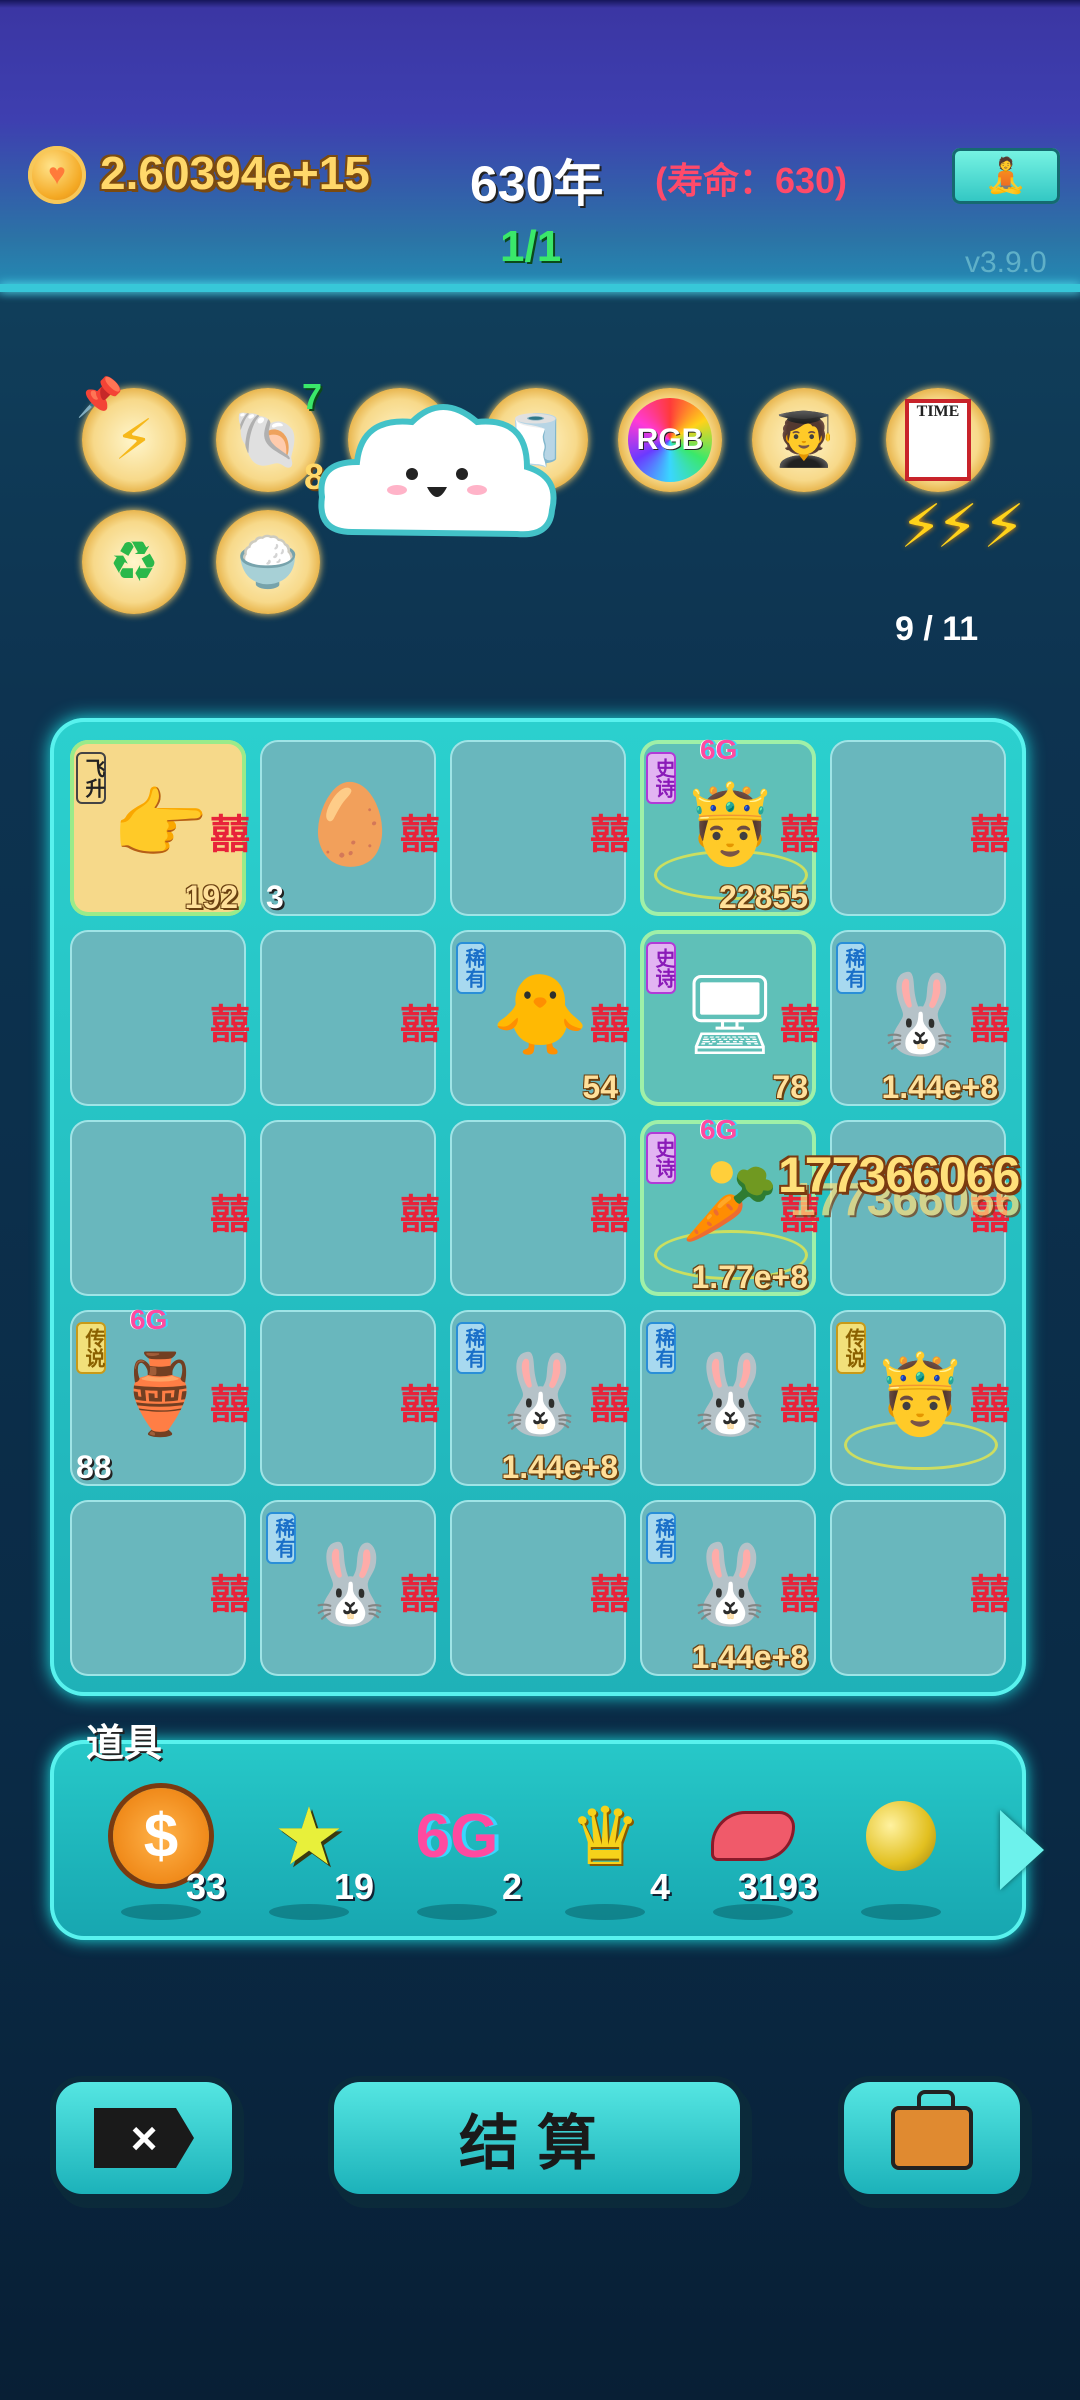 Image resolution: width=1080 pixels, height=2400 pixels. I want to click on pin-icon: 📌, so click(100, 398).